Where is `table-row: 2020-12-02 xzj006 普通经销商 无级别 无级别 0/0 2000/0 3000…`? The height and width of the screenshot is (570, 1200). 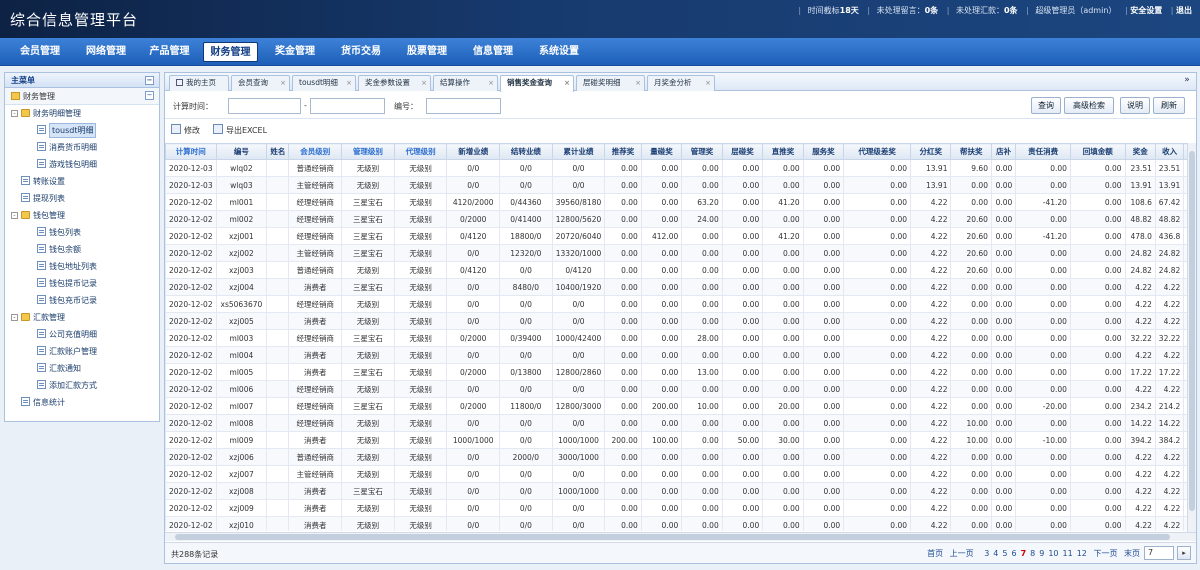
table-row: 2020-12-02 xzj006 普通经销商 无级别 无级别 0/0 2000/0 3000… is located at coordinates (680, 457).